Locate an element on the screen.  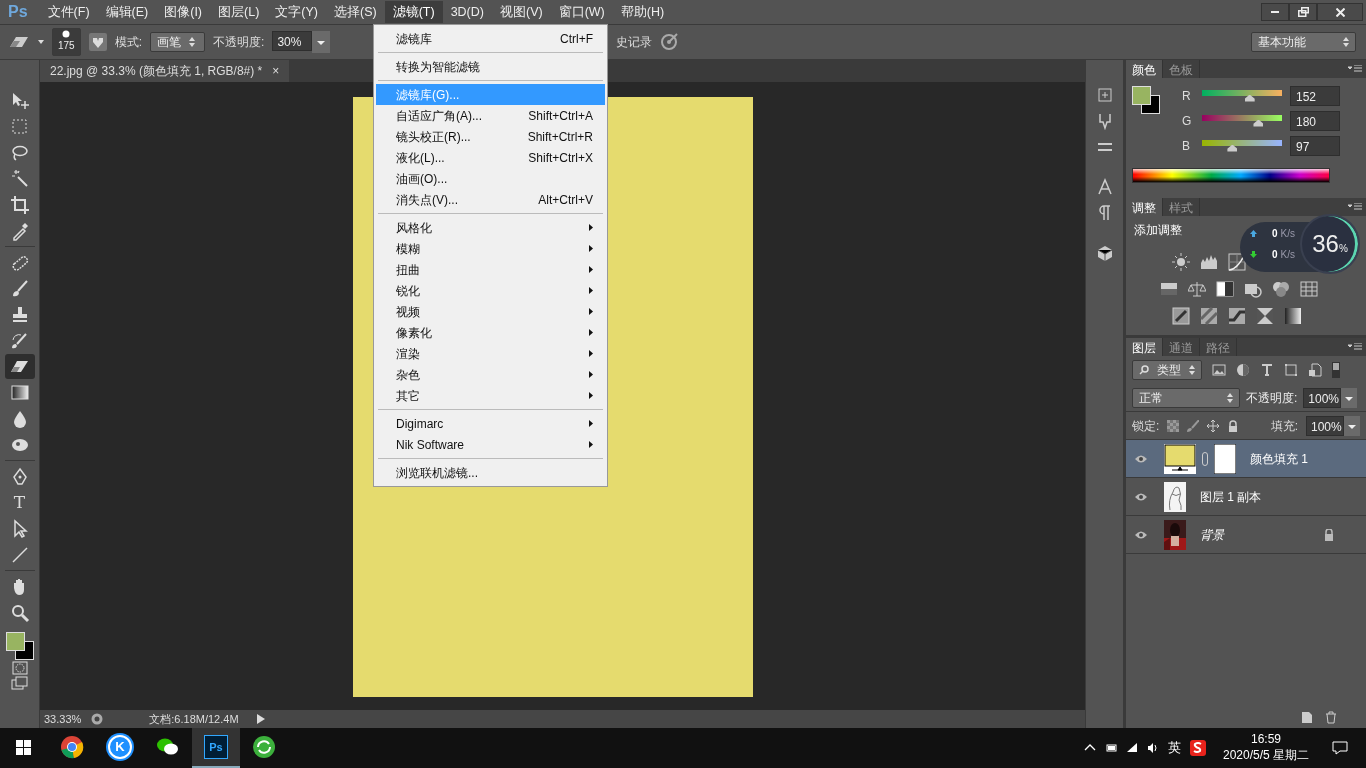
quick-mask-icon is located at coordinates (19, 668).